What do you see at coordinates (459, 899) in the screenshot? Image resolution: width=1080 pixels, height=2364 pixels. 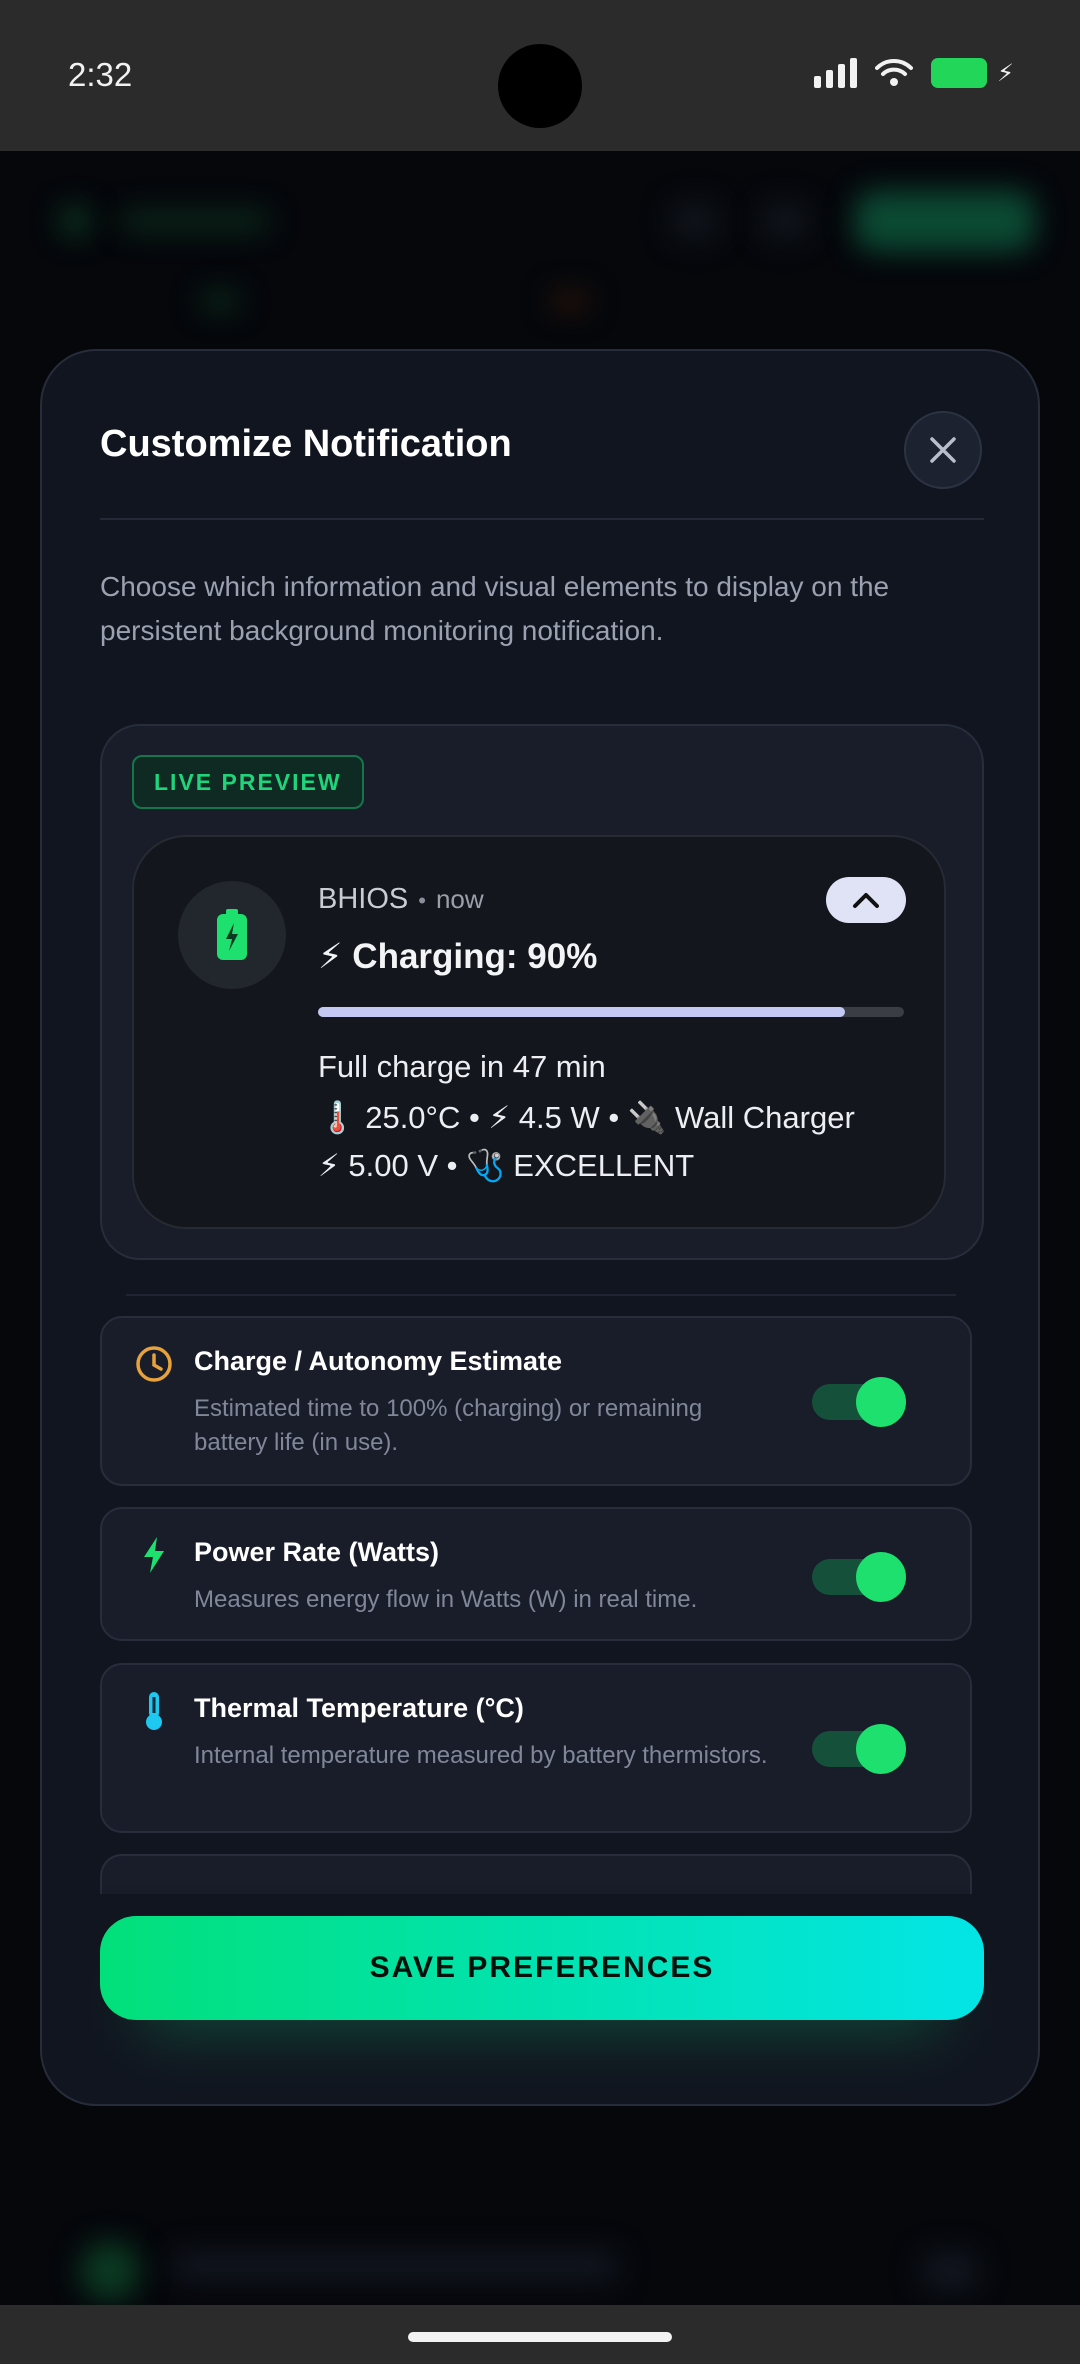 I see `notification-time: now` at bounding box center [459, 899].